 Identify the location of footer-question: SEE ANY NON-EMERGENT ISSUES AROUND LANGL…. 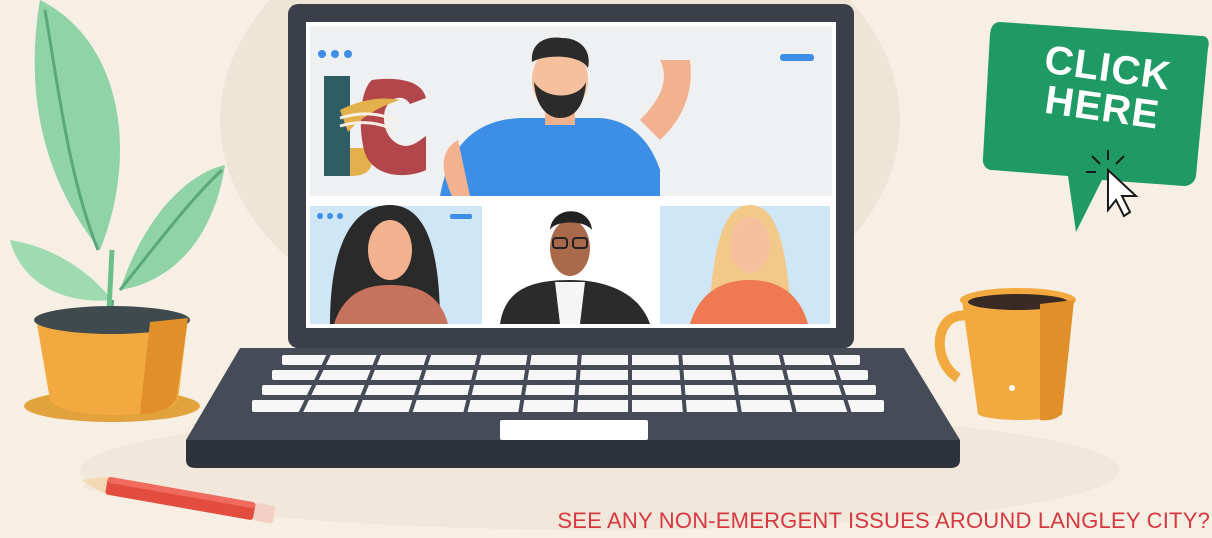
(883, 520).